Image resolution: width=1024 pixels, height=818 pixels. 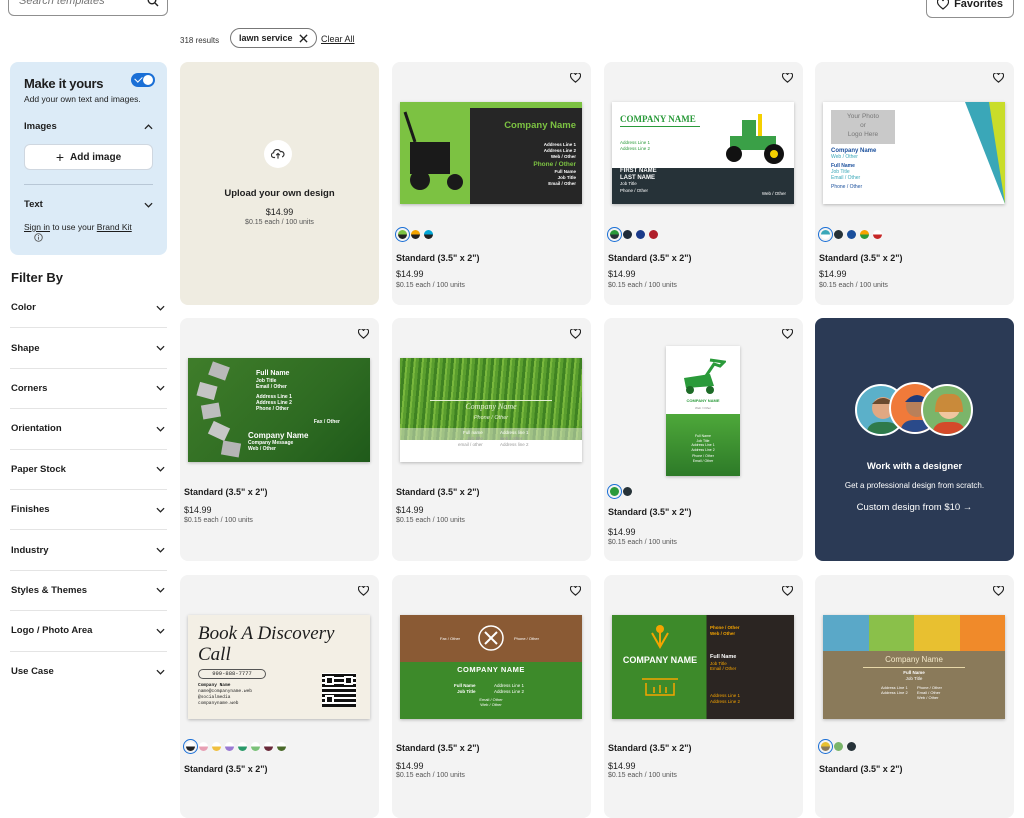 I want to click on images-section-header: Images, so click(x=88, y=126).